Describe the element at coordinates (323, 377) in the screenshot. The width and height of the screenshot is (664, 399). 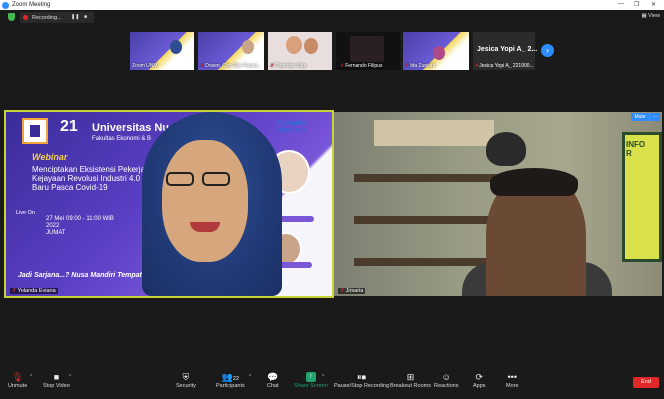
I see `share-options-caret-icon: ^` at that location.